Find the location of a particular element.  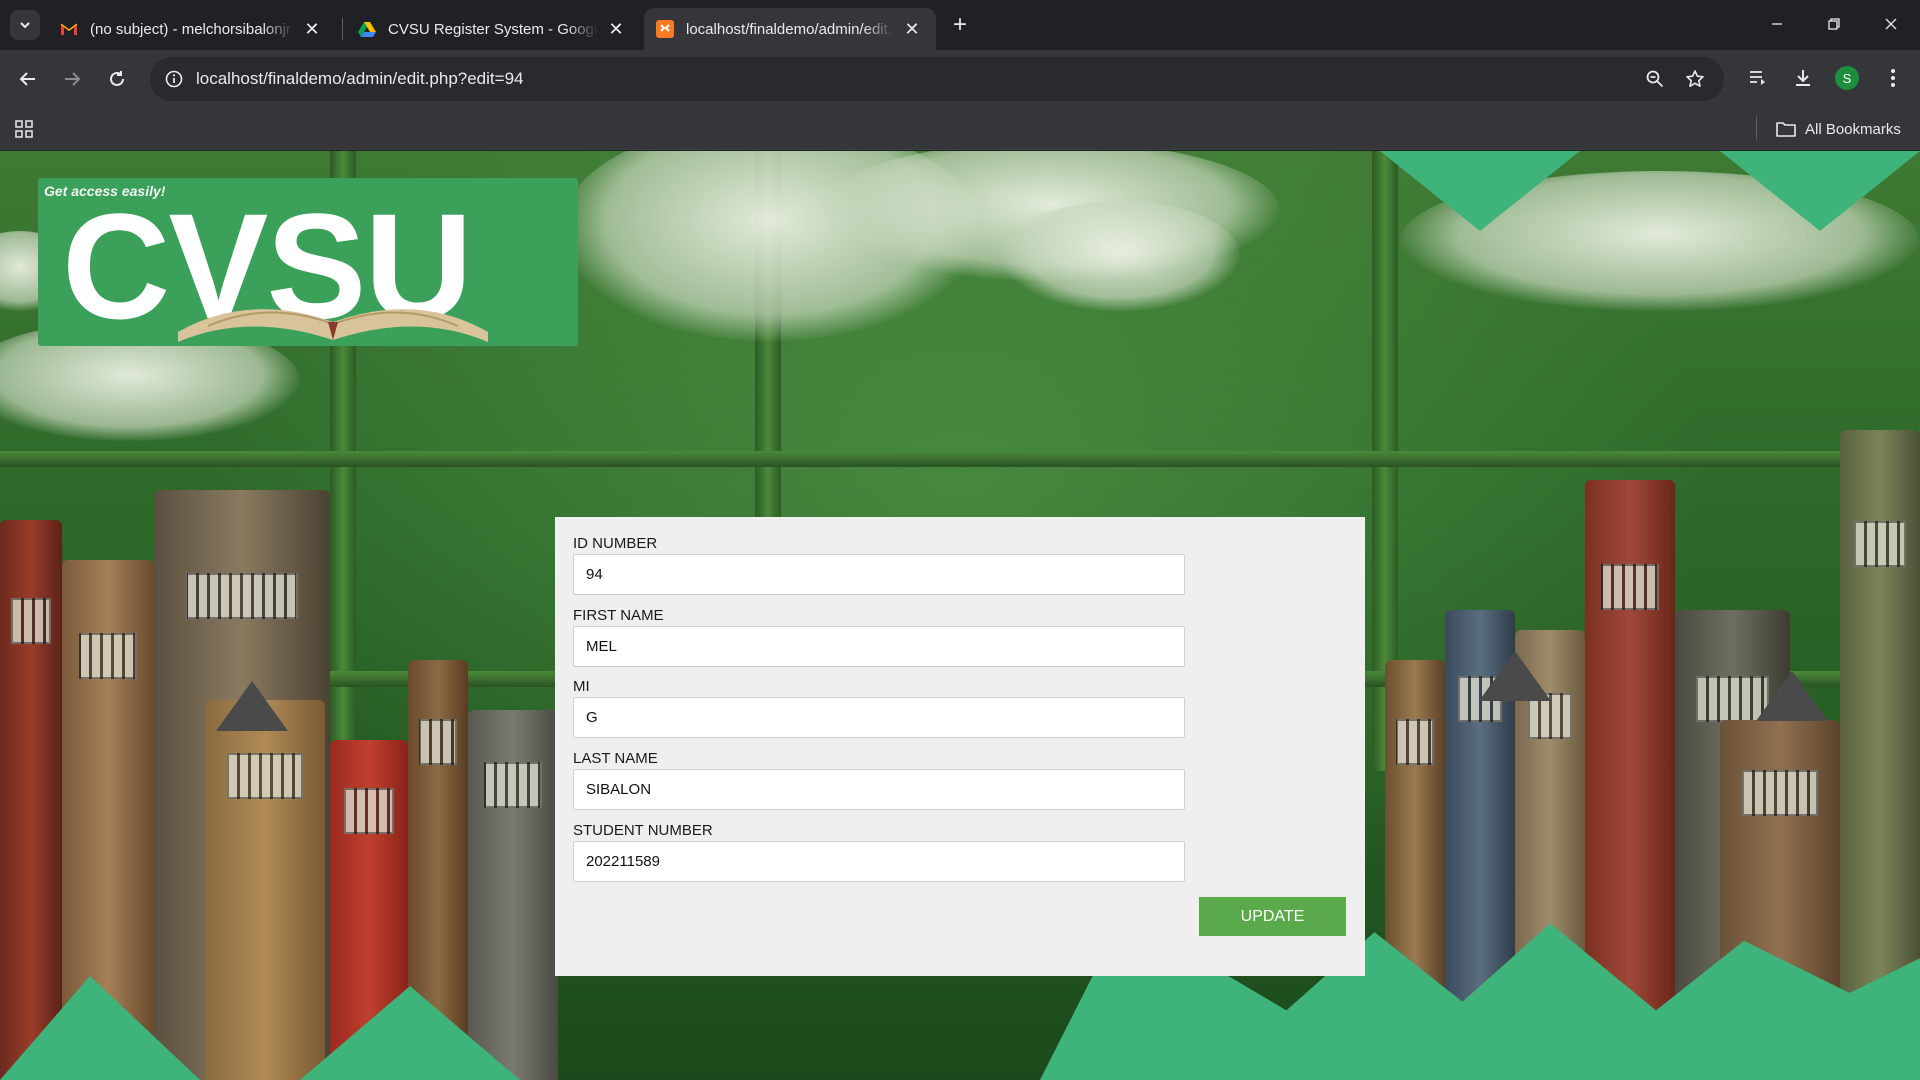

id-number-input is located at coordinates (879, 574).